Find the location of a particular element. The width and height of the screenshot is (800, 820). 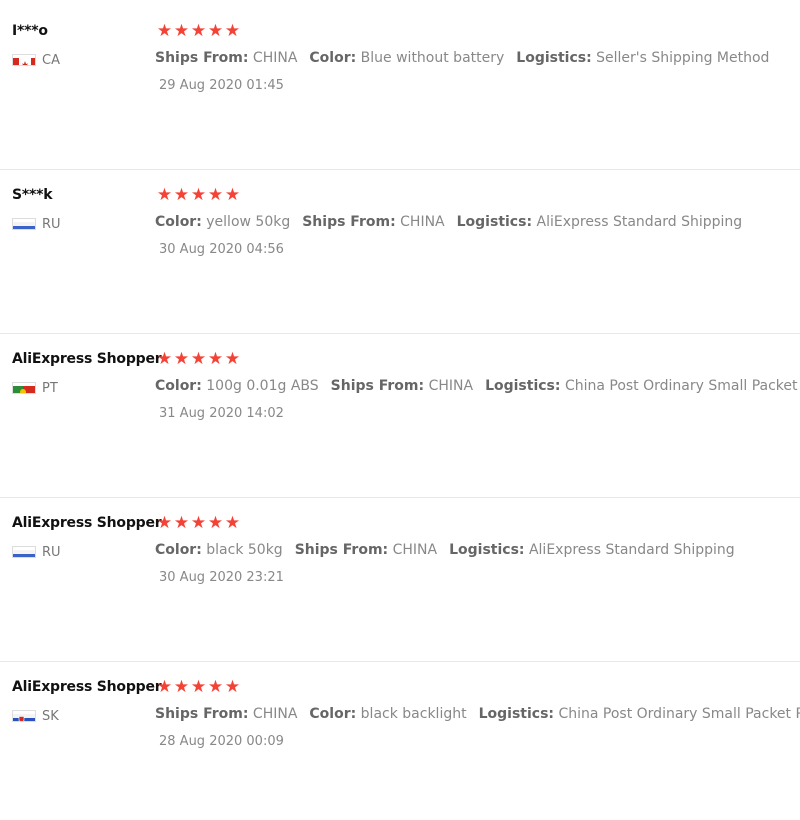

country-code: CA is located at coordinates (51, 60).